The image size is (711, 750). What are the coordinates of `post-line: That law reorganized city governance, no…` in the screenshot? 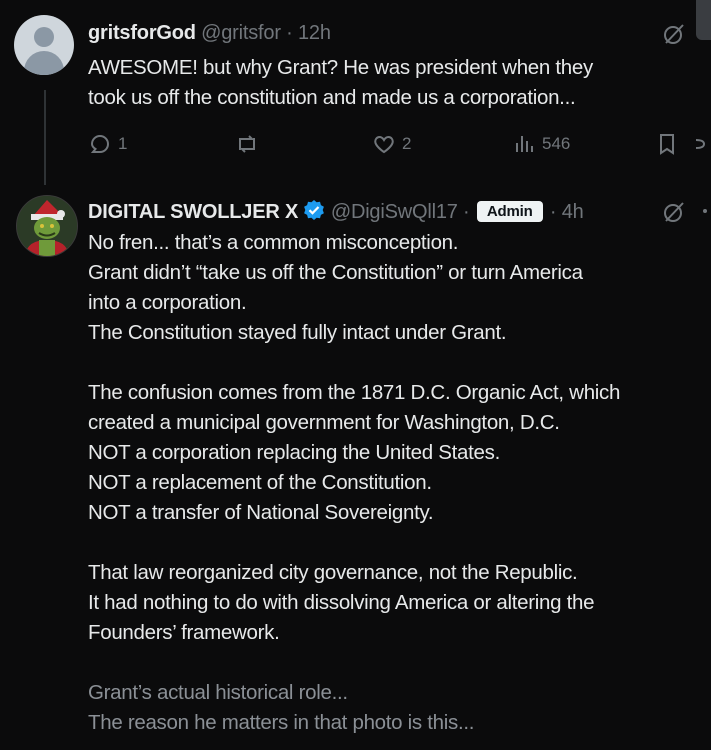 It's located at (333, 572).